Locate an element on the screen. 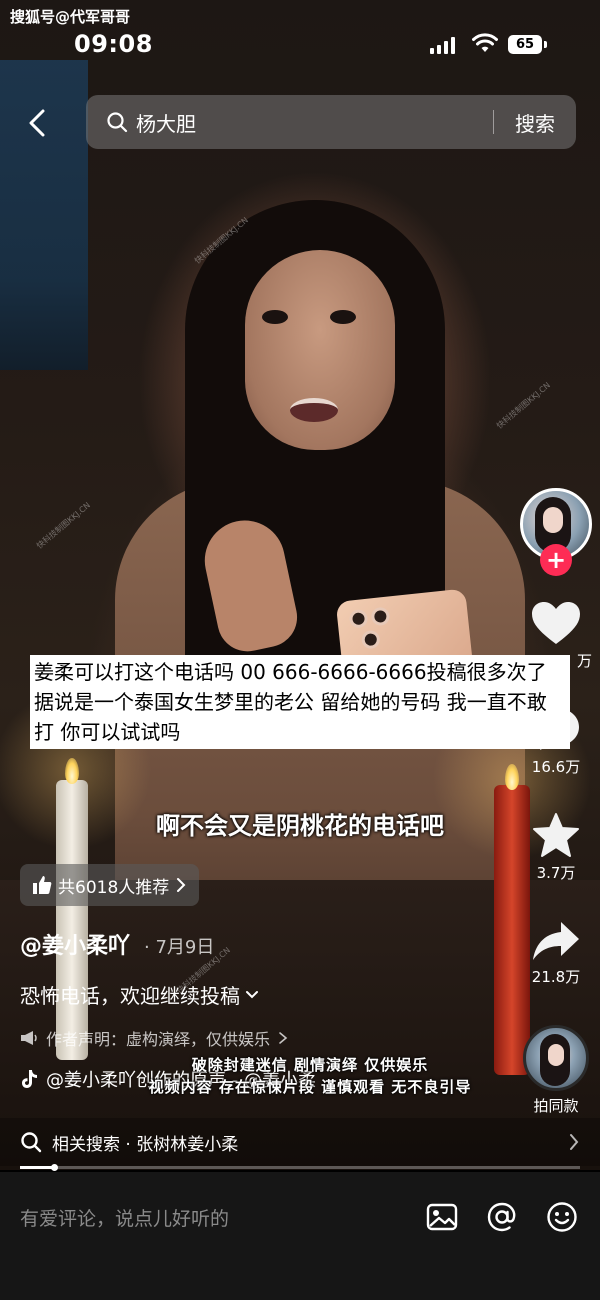 This screenshot has height=1300, width=600. tiktok-note-icon is located at coordinates (29, 1079).